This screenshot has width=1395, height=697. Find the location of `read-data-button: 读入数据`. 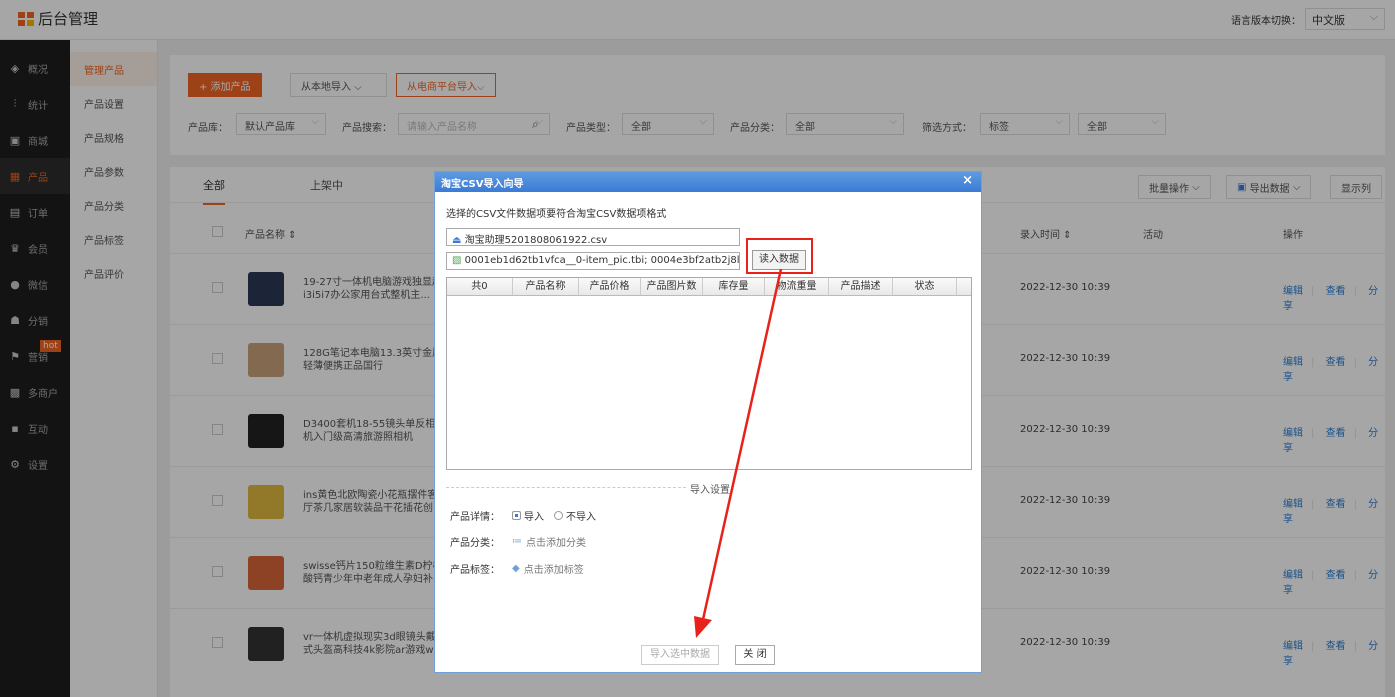

read-data-button: 读入数据 is located at coordinates (779, 260).